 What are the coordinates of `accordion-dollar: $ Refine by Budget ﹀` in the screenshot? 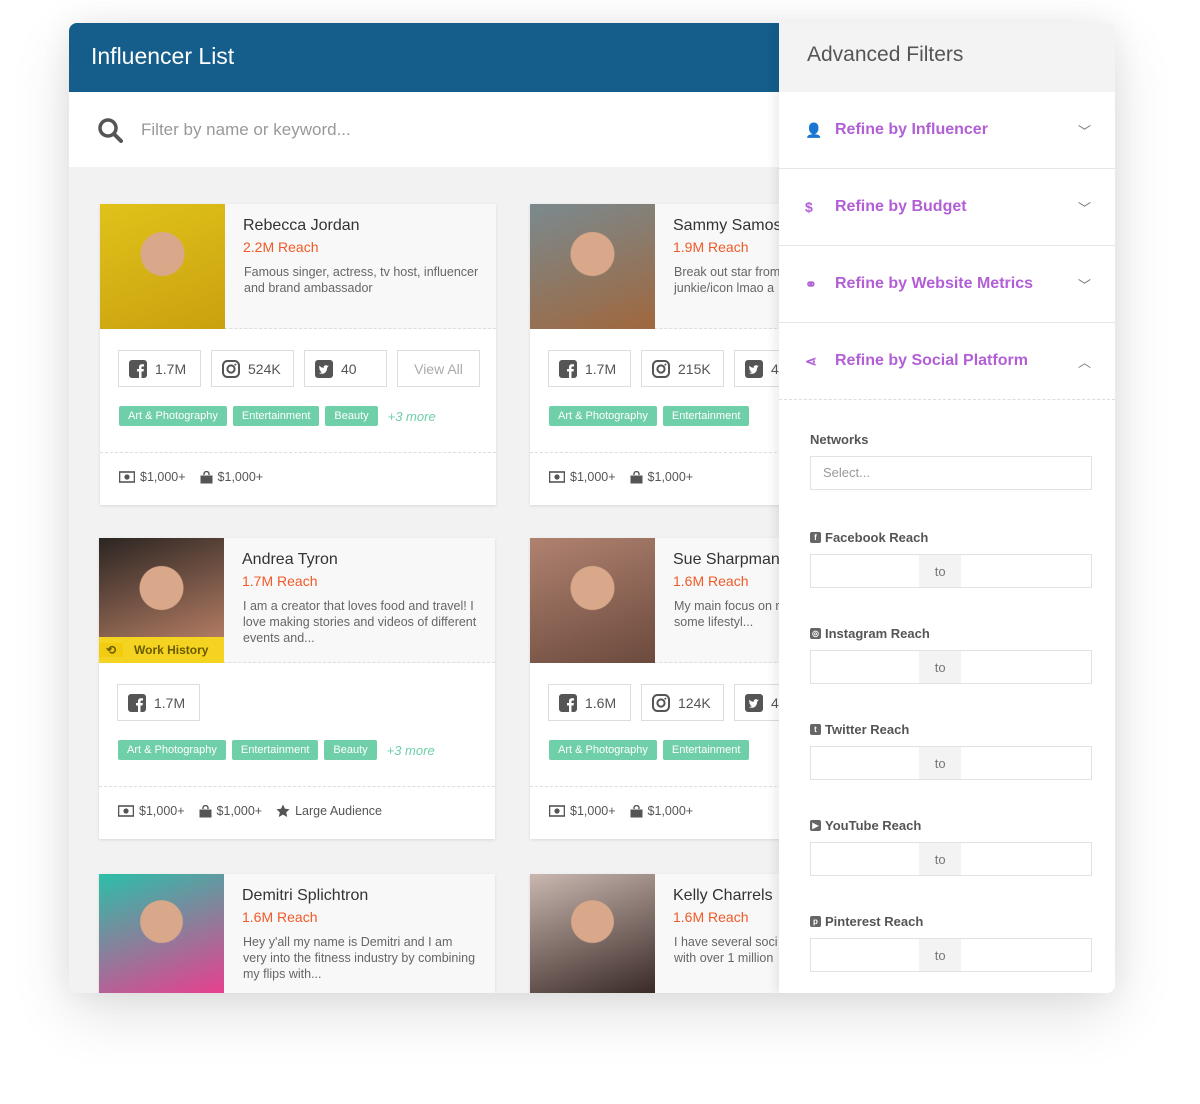 It's located at (947, 207).